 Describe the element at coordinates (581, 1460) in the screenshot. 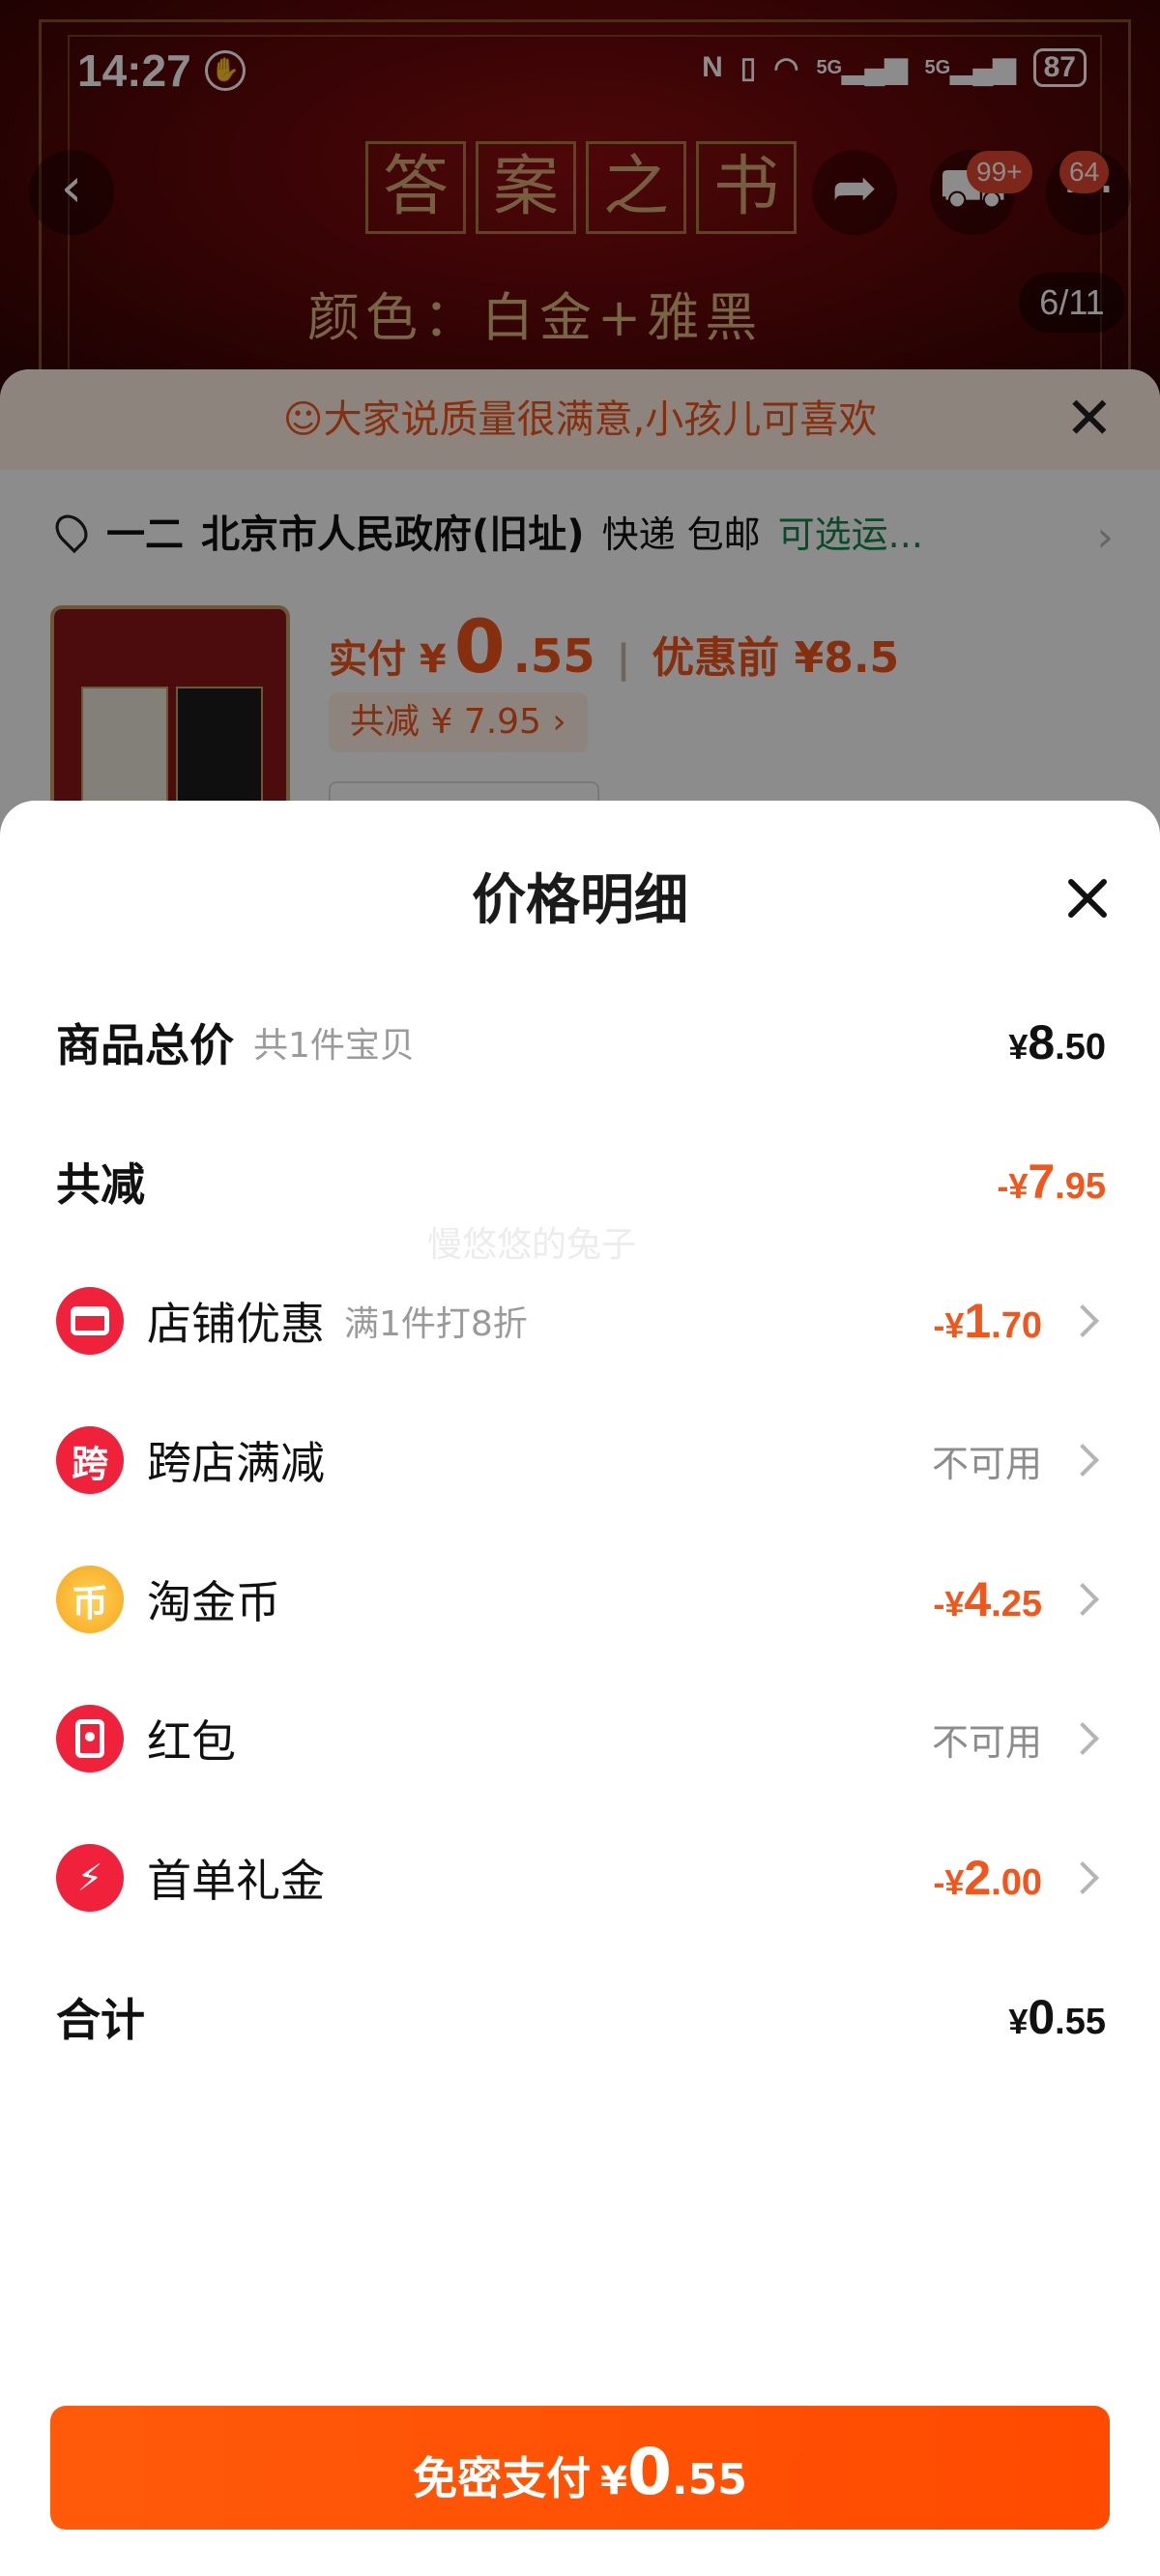

I see `row-cross-store: 跨 跨店满减 不可用` at that location.